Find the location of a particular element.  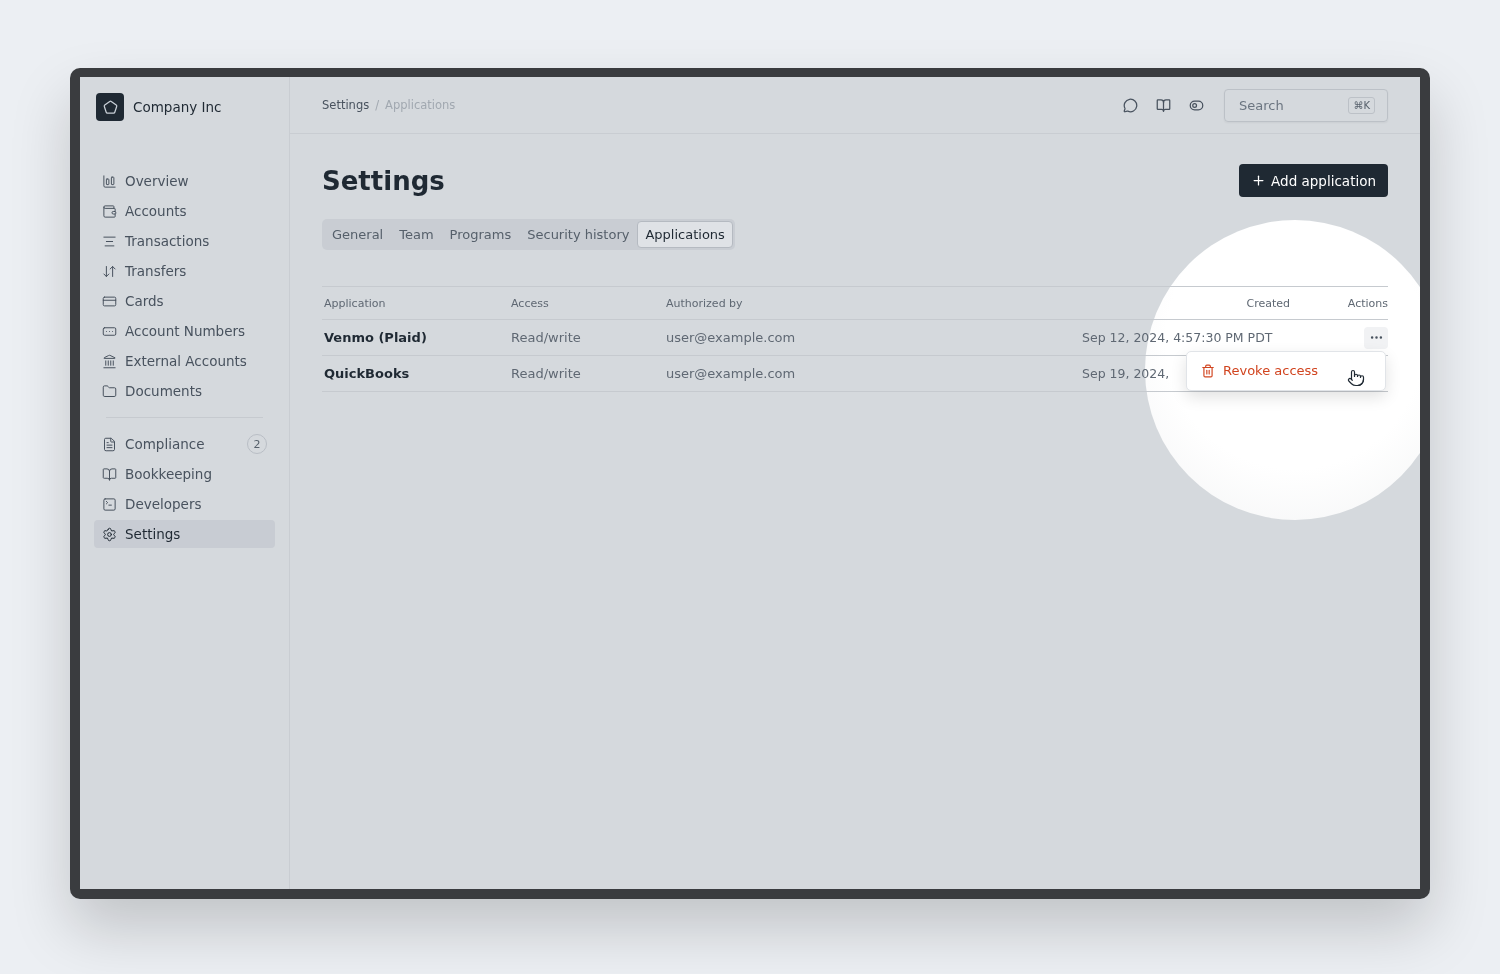

sidebar-item: Transfers is located at coordinates (184, 271).